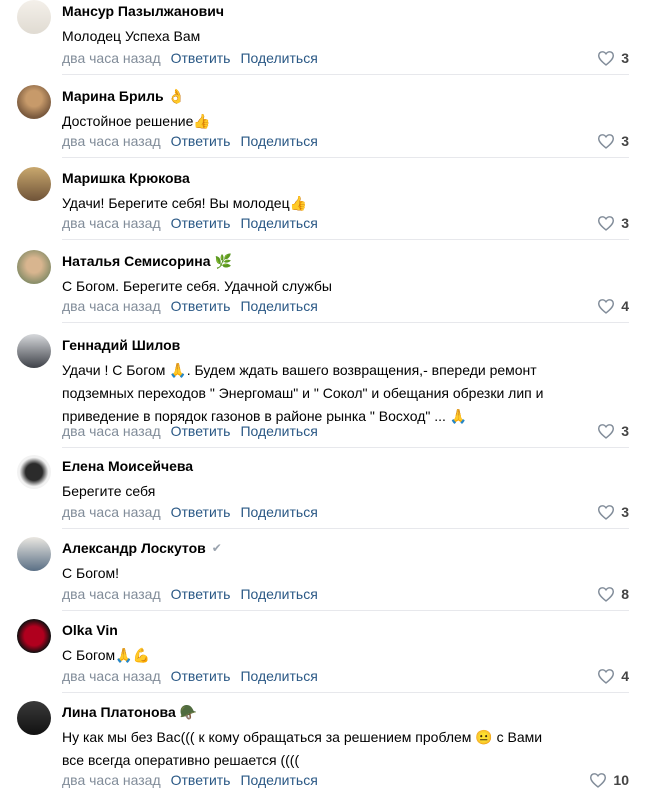 The image size is (655, 800). I want to click on author-line: Лина Платонова 🪖, so click(129, 712).